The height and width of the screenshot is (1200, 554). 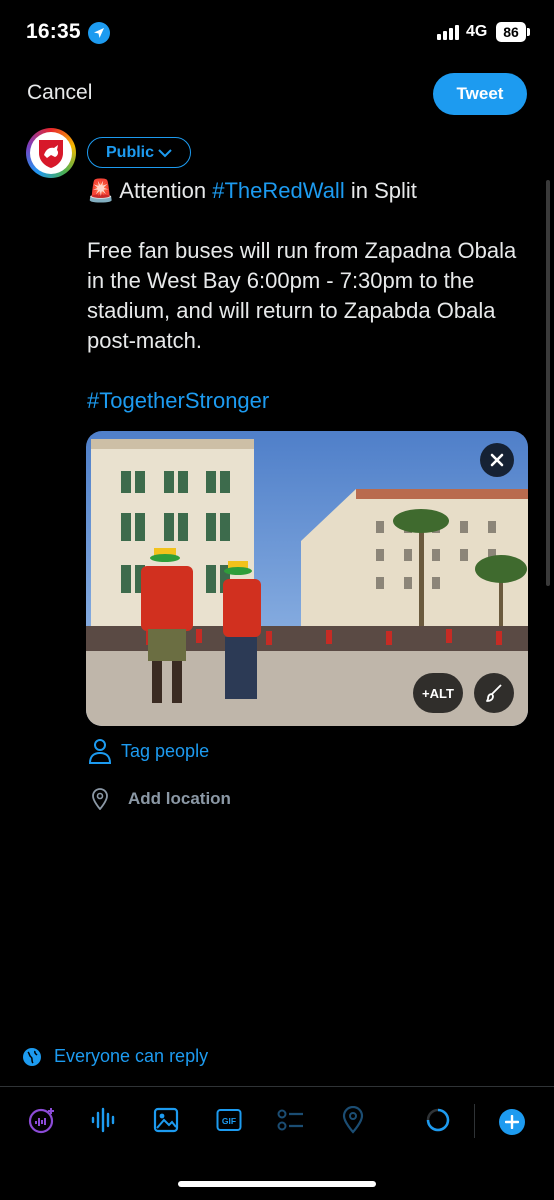 I want to click on globe-icon, so click(x=32, y=1056).